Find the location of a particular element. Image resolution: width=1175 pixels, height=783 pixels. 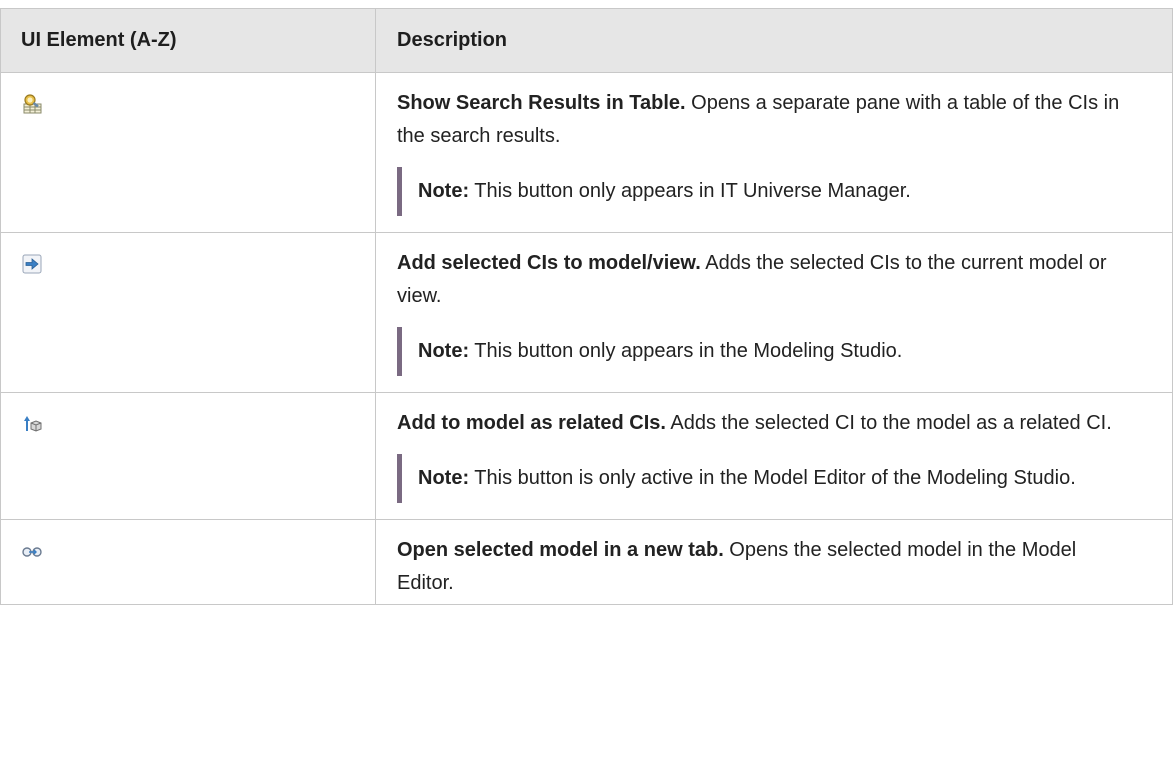

description-title: Open selected model in a new tab. is located at coordinates (560, 550).